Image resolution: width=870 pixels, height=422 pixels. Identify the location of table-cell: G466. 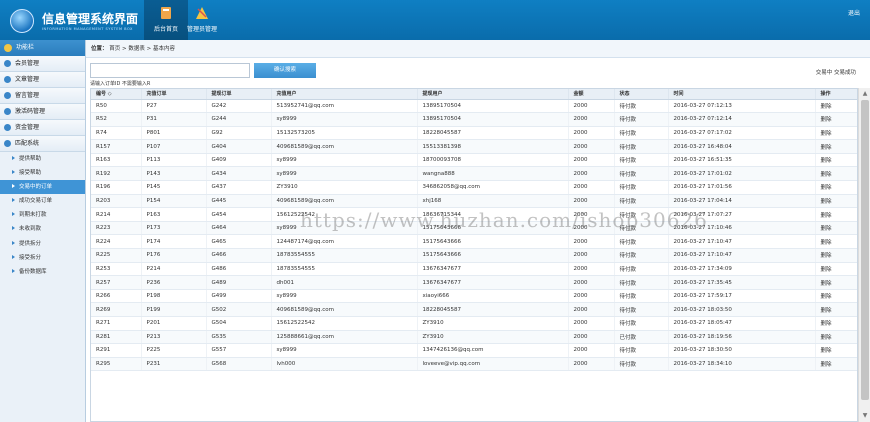
(239, 255).